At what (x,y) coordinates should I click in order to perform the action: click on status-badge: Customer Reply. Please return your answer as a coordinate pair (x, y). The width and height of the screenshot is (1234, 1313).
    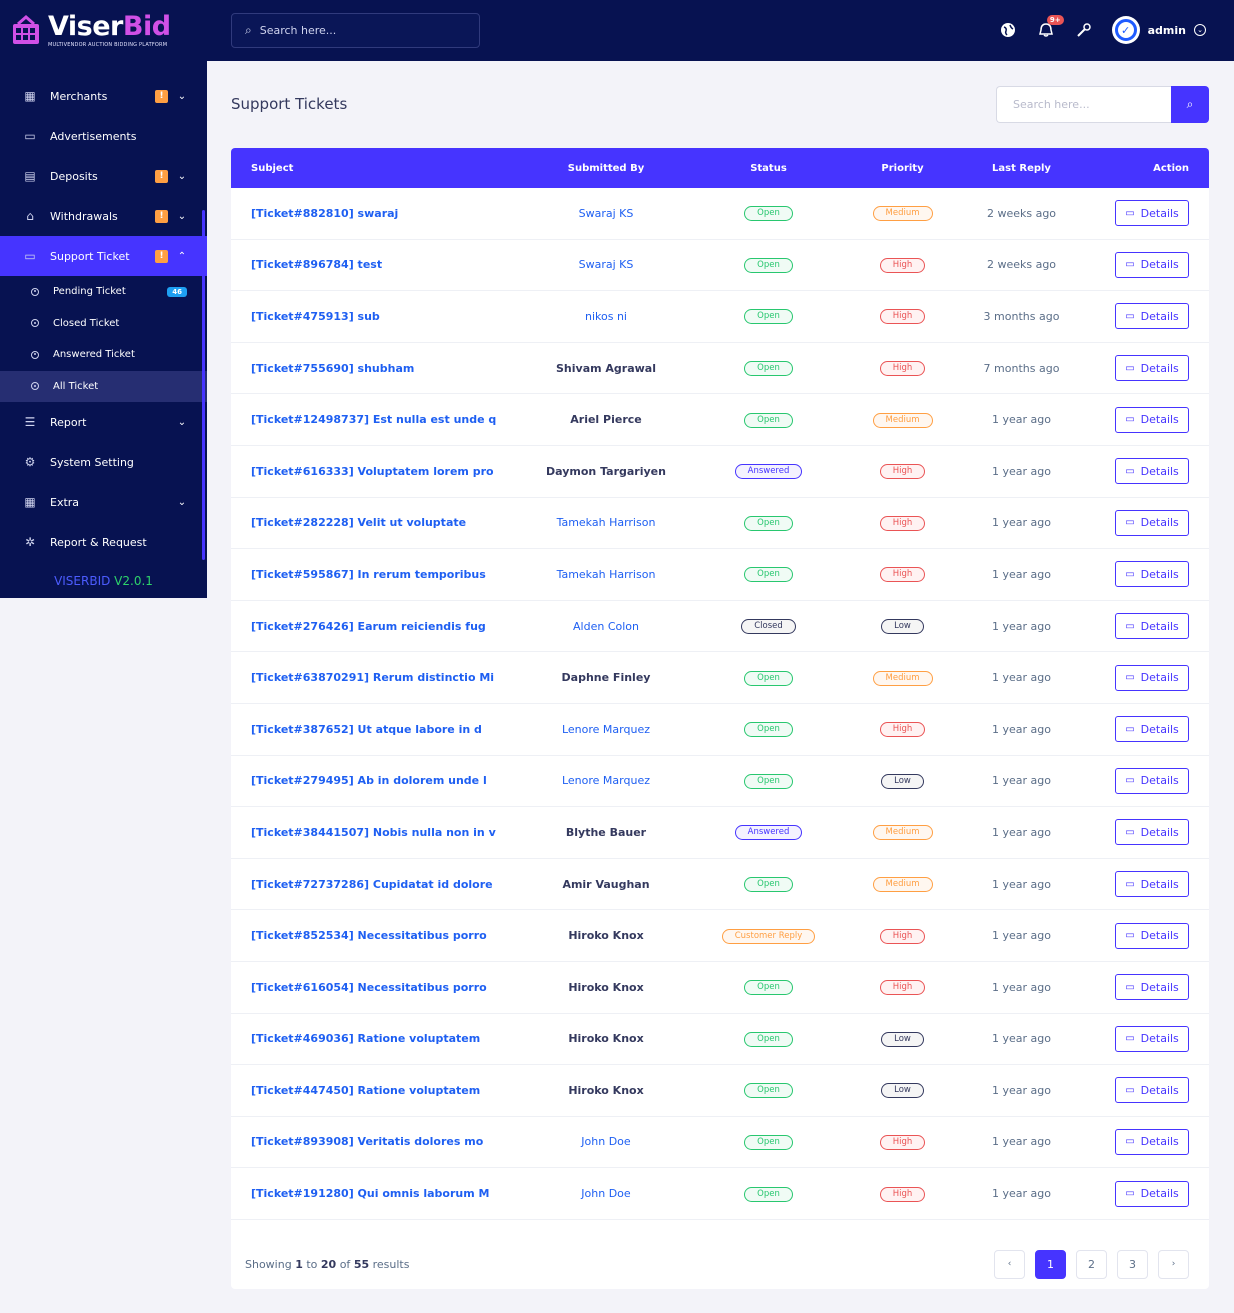
    Looking at the image, I should click on (768, 936).